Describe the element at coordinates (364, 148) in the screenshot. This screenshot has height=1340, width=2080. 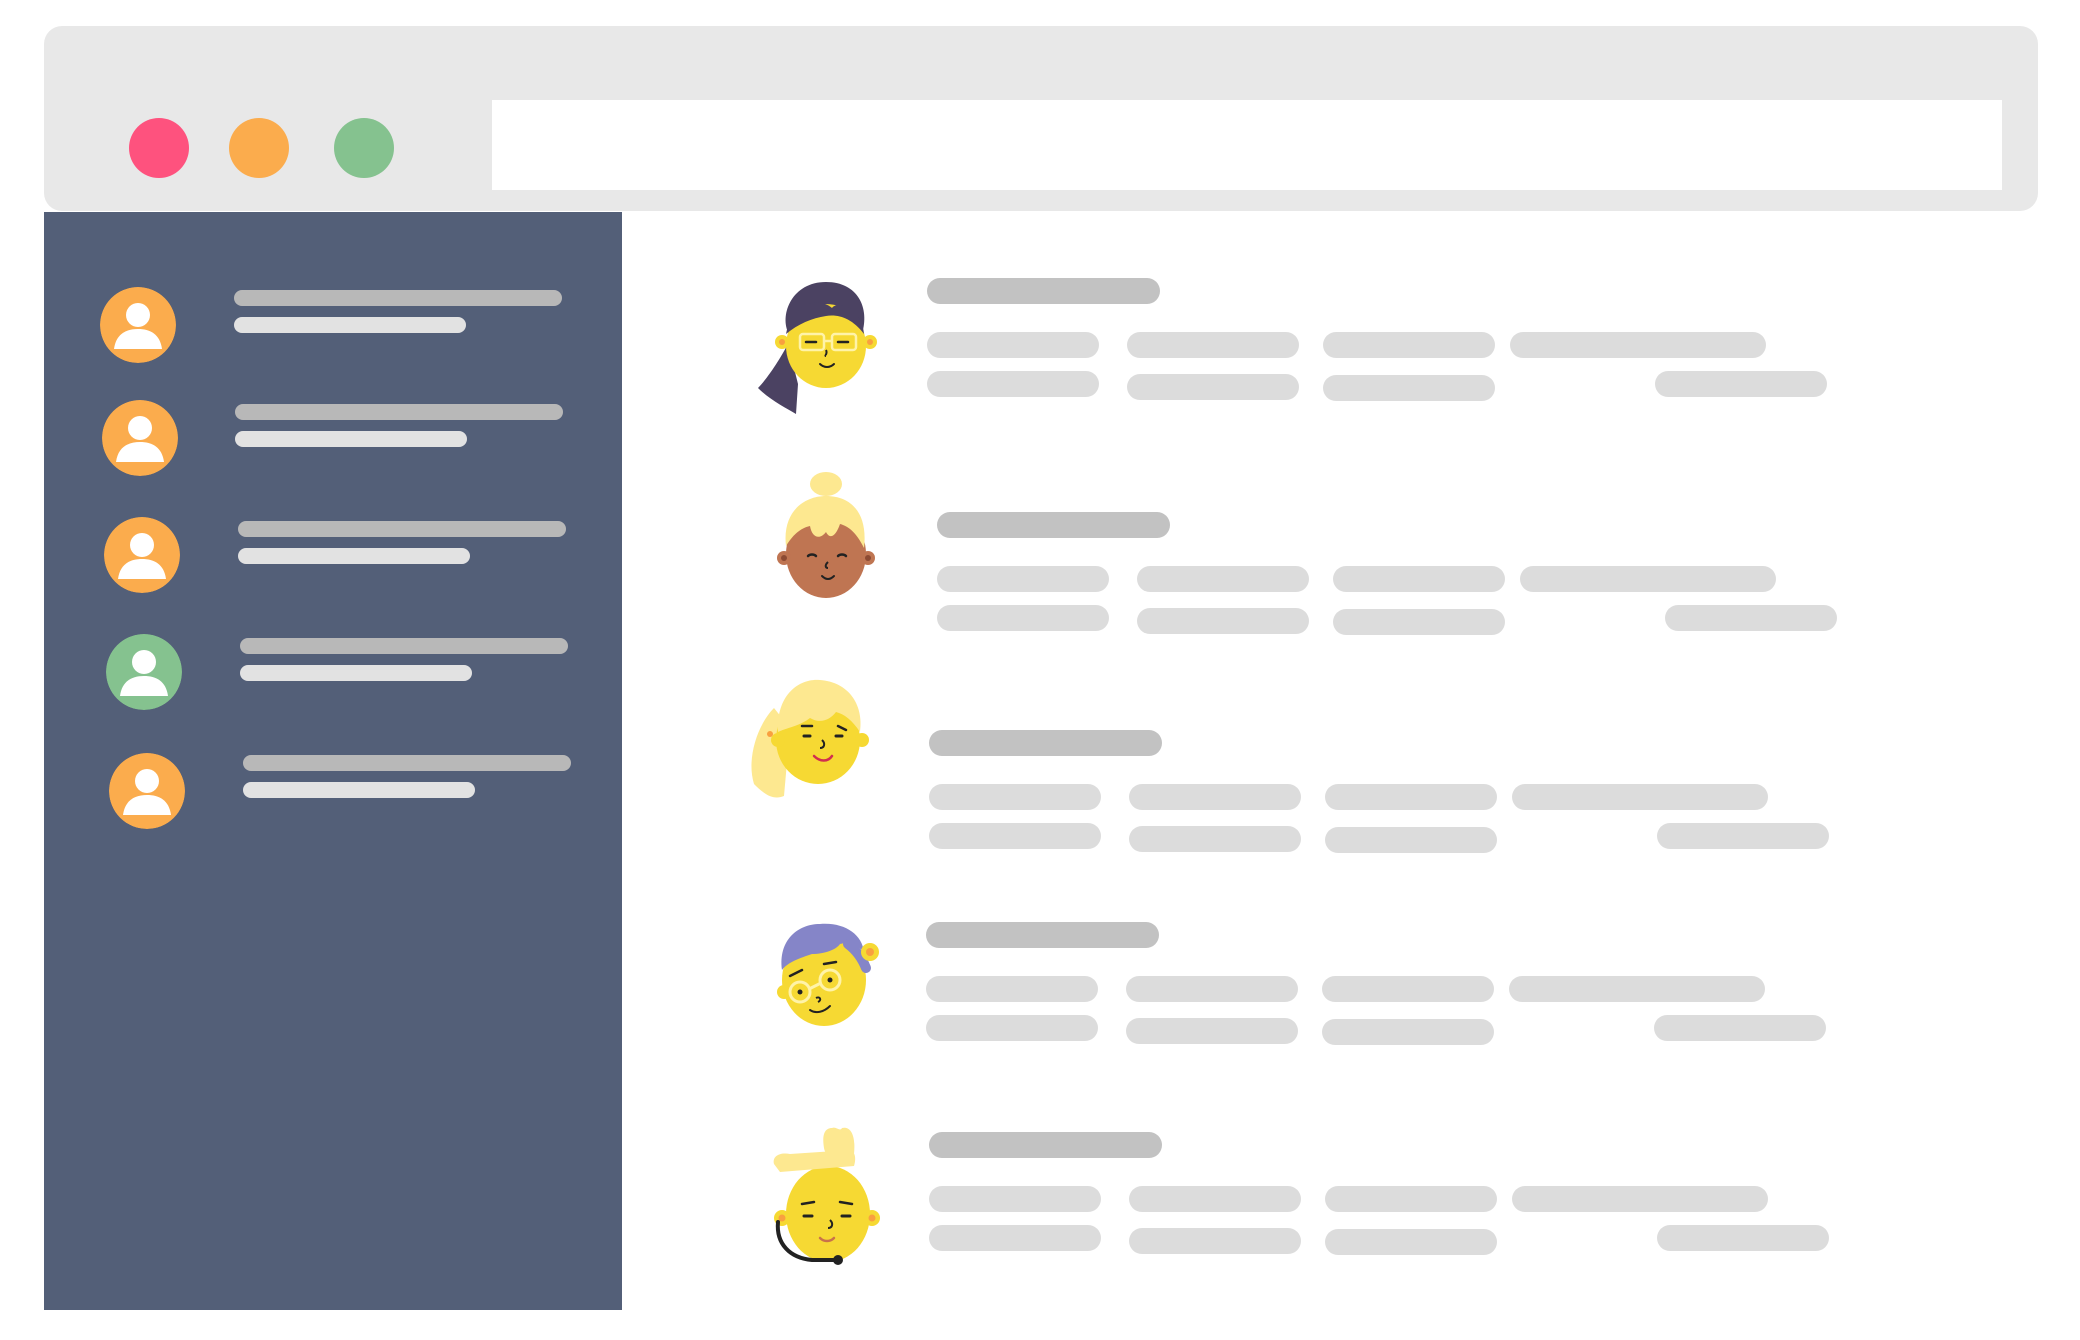
I see `maximize-window-button` at that location.